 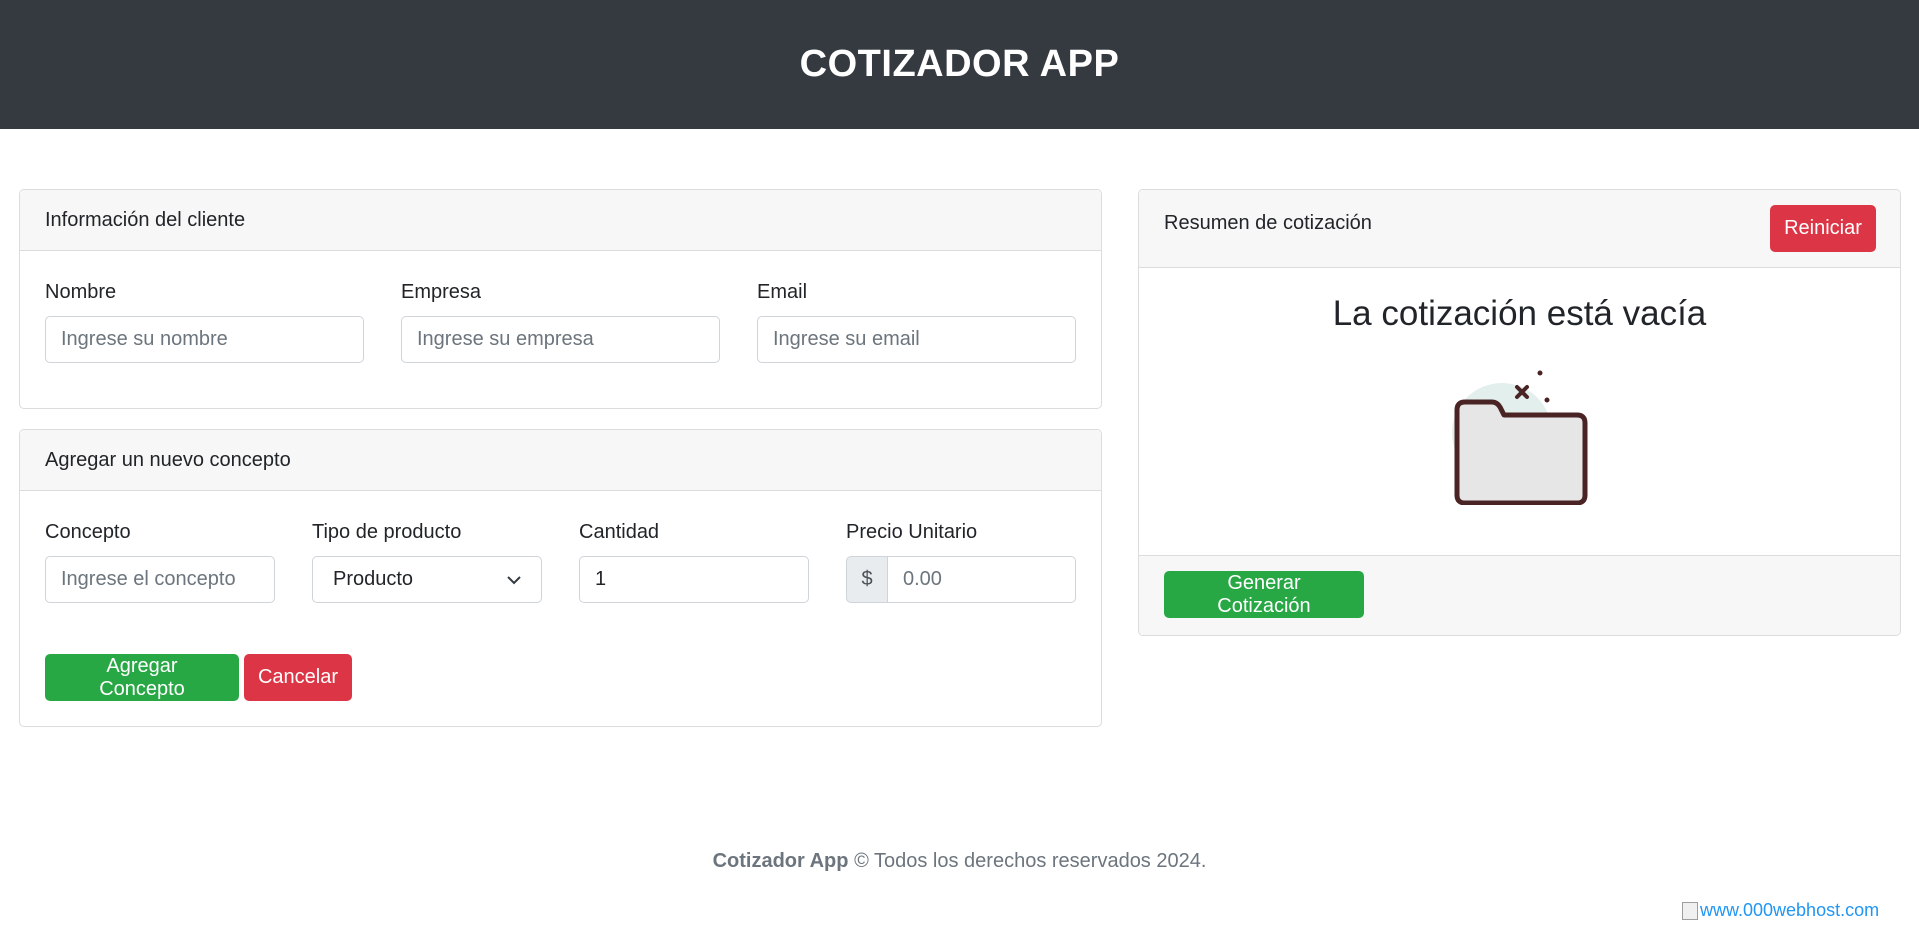 What do you see at coordinates (1268, 223) in the screenshot?
I see `quote-summary-title: Resumen de cotización` at bounding box center [1268, 223].